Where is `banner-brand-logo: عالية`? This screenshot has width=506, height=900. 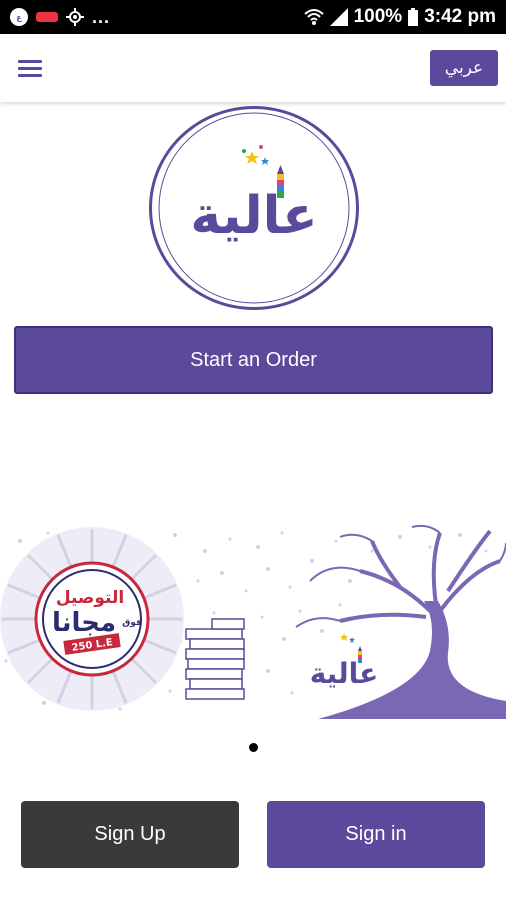 banner-brand-logo: عالية is located at coordinates (344, 661).